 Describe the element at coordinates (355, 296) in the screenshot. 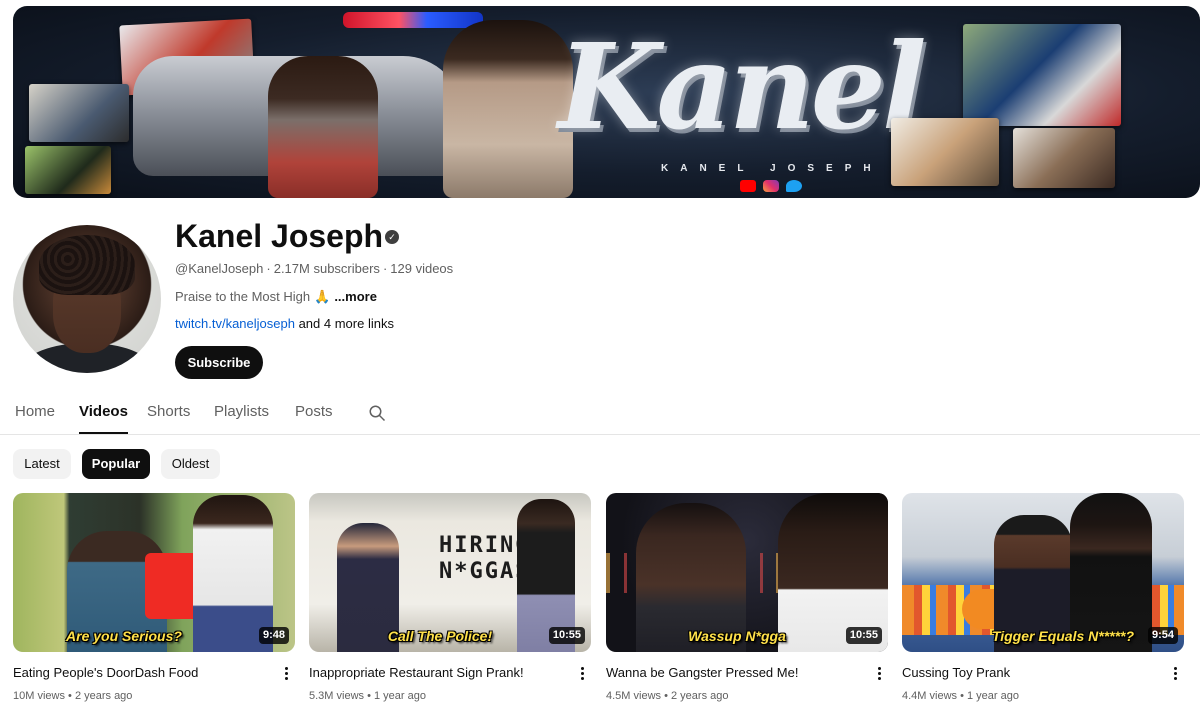

I see `more-button: ...more` at that location.